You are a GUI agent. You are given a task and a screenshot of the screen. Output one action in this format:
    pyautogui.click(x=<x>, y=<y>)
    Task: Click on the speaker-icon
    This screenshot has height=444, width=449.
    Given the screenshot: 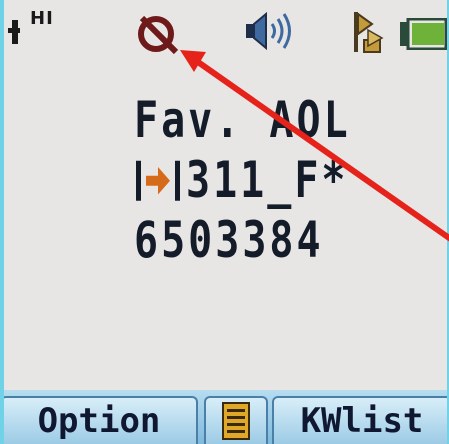 What is the action you would take?
    pyautogui.click(x=268, y=31)
    